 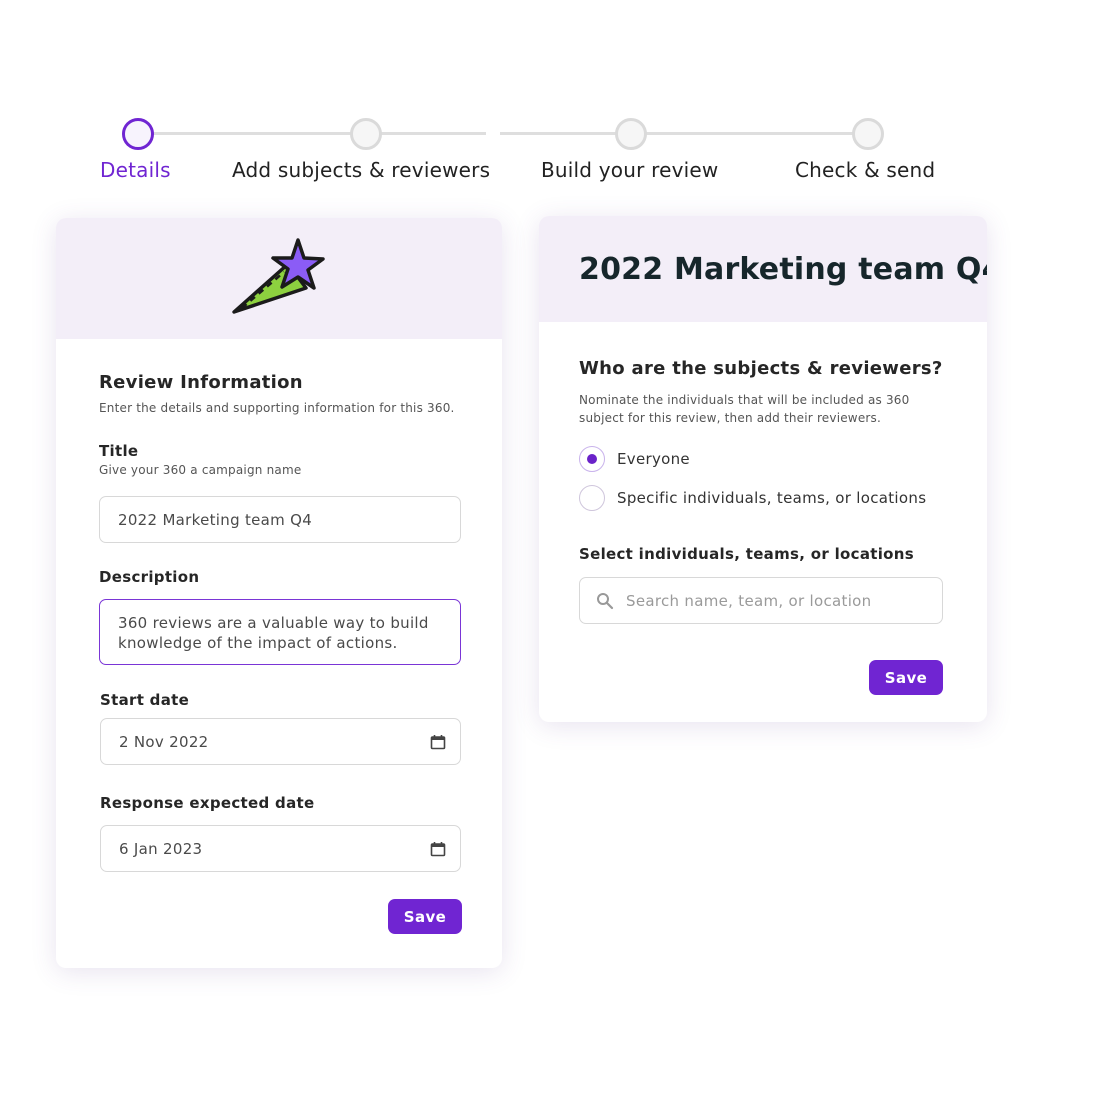 What do you see at coordinates (761, 368) in the screenshot?
I see `subjects-question: Who are the subjects & reviewers?` at bounding box center [761, 368].